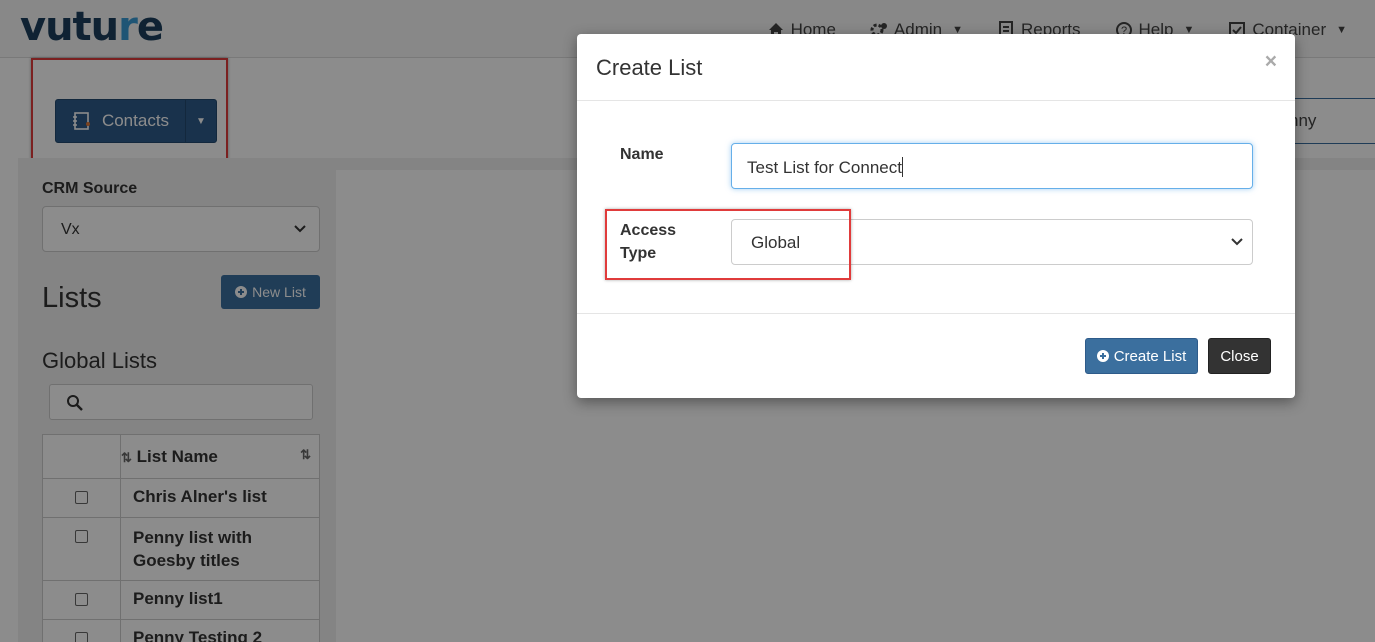  Describe the element at coordinates (1271, 62) in the screenshot. I see `close-icon: ×` at that location.